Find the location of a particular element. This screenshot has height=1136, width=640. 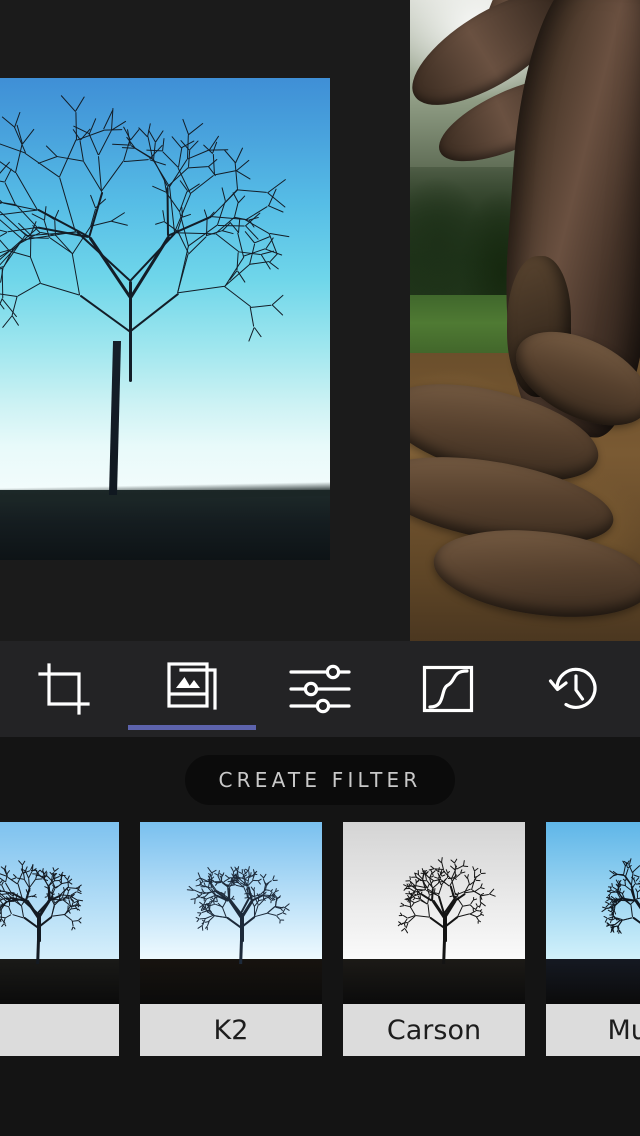

tool-filters is located at coordinates (192, 689).